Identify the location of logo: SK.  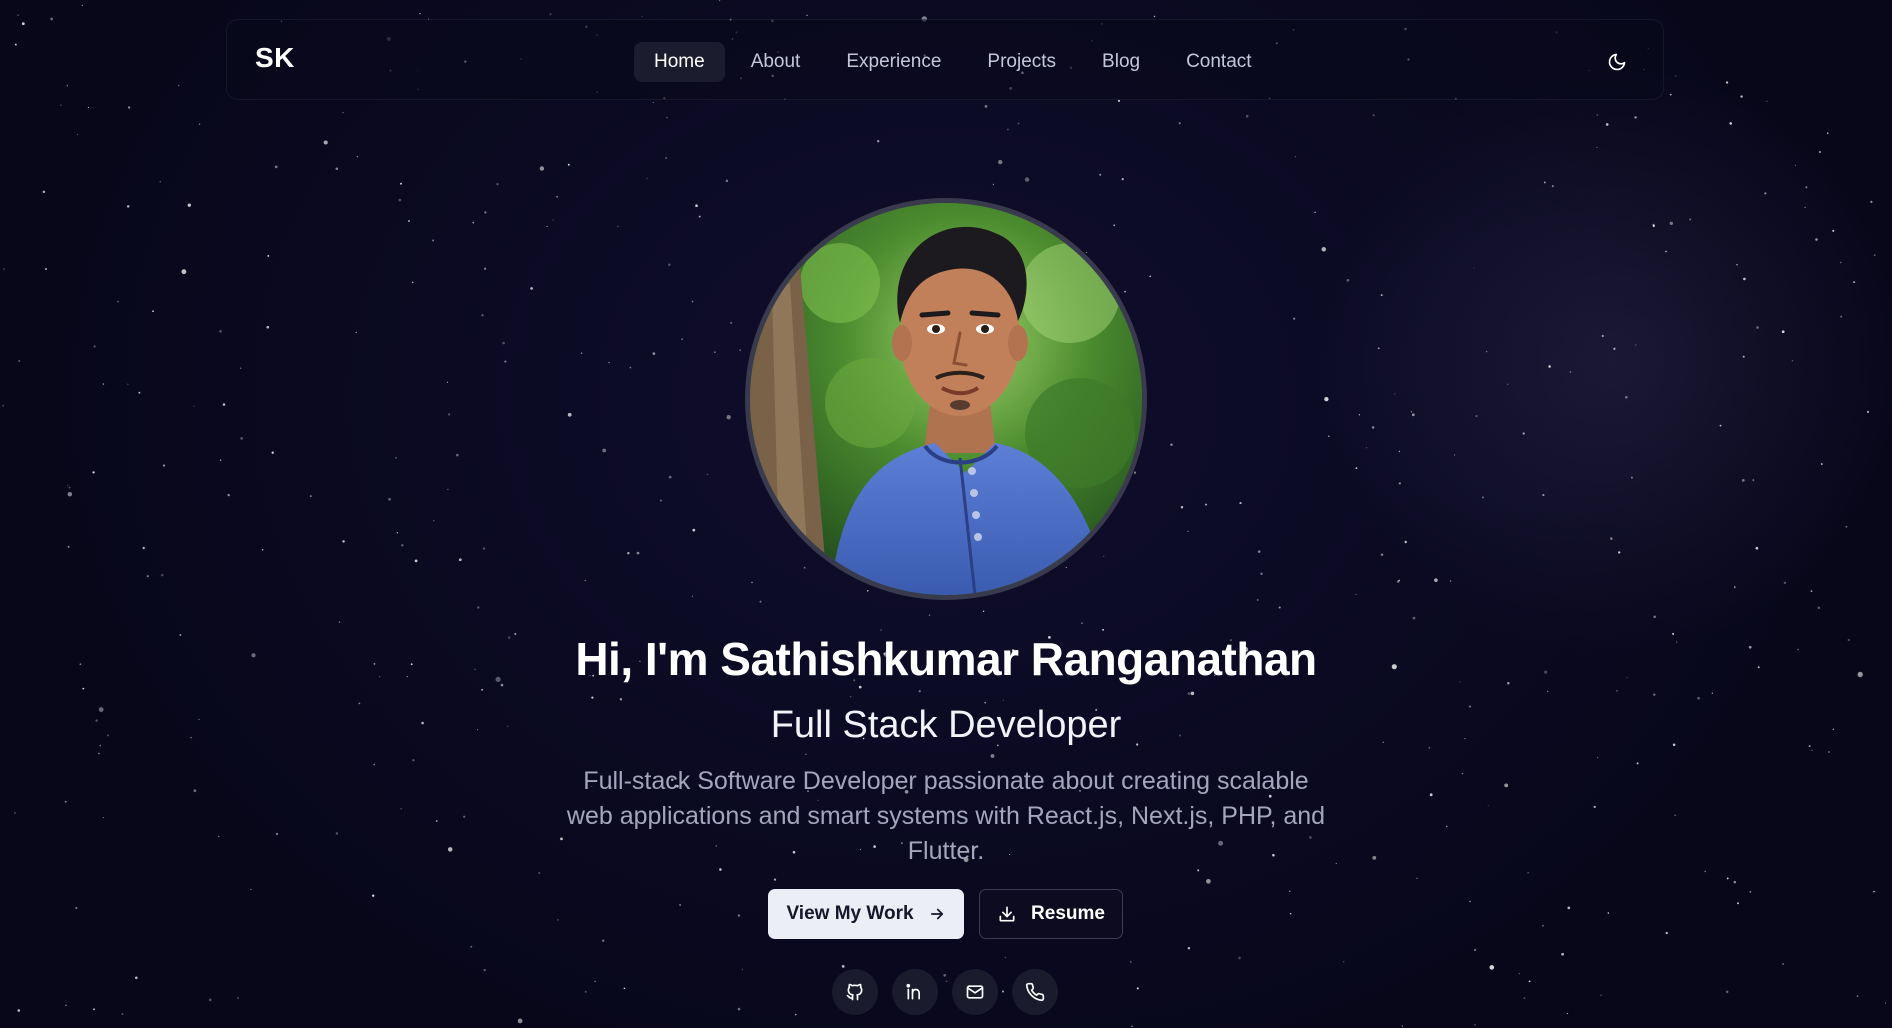
(275, 58).